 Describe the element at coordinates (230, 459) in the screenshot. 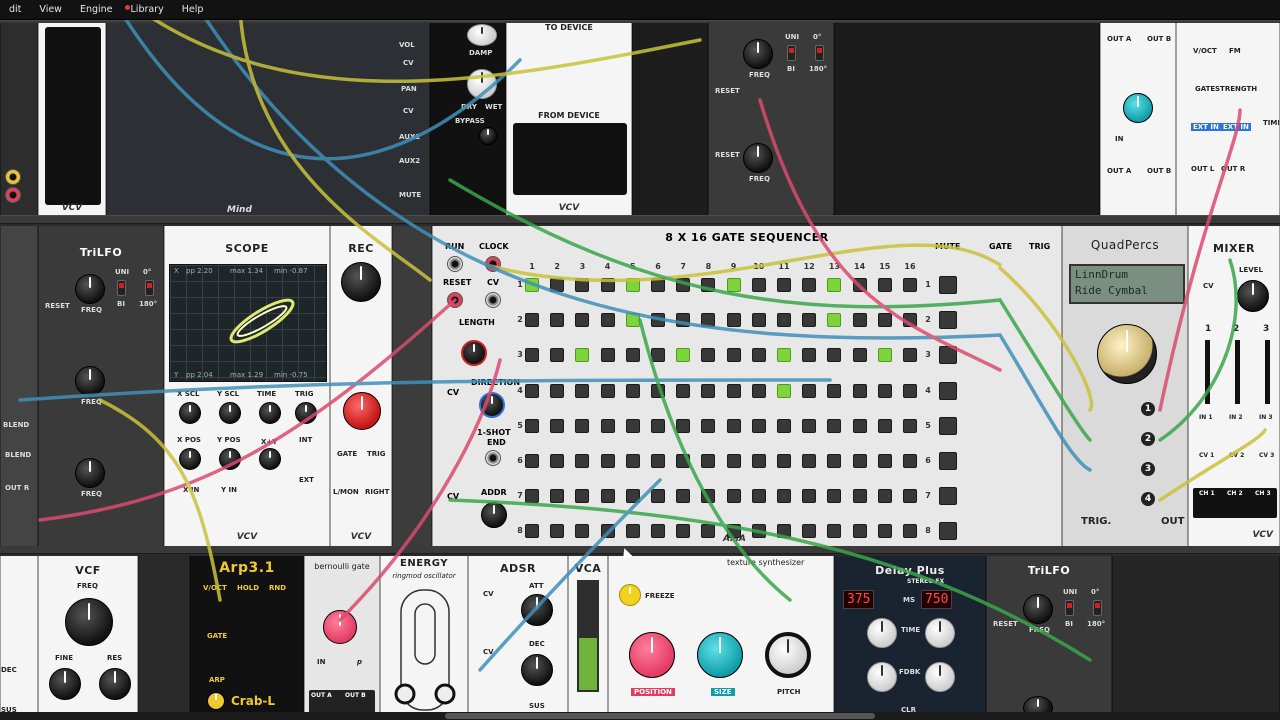

I see `y-pos-knob` at that location.